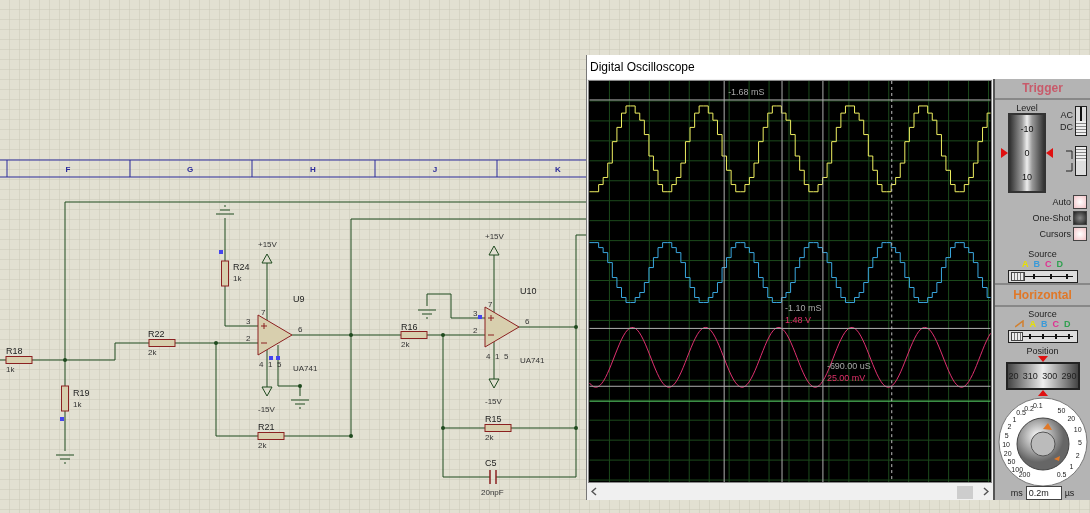 The height and width of the screenshot is (513, 1090). What do you see at coordinates (846, 378) in the screenshot?
I see `cursor-value-readout: 25.00 mV` at bounding box center [846, 378].